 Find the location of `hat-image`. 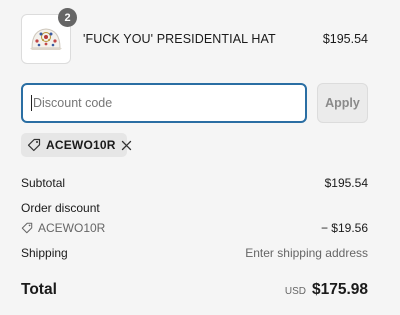

hat-image is located at coordinates (46, 39).